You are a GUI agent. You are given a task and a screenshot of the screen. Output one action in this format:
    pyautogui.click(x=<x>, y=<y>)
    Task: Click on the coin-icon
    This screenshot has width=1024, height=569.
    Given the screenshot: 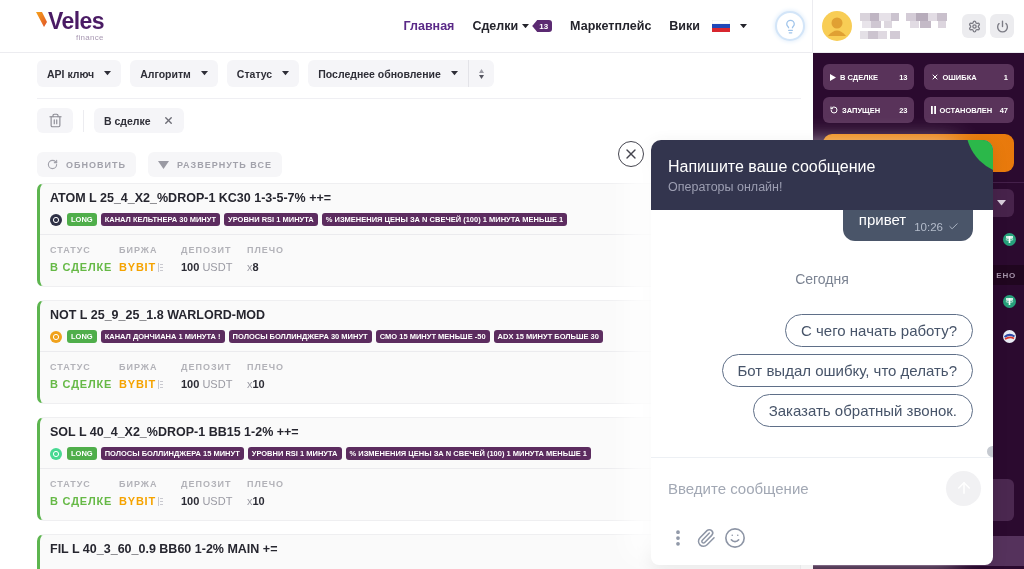 What is the action you would take?
    pyautogui.click(x=1009, y=336)
    